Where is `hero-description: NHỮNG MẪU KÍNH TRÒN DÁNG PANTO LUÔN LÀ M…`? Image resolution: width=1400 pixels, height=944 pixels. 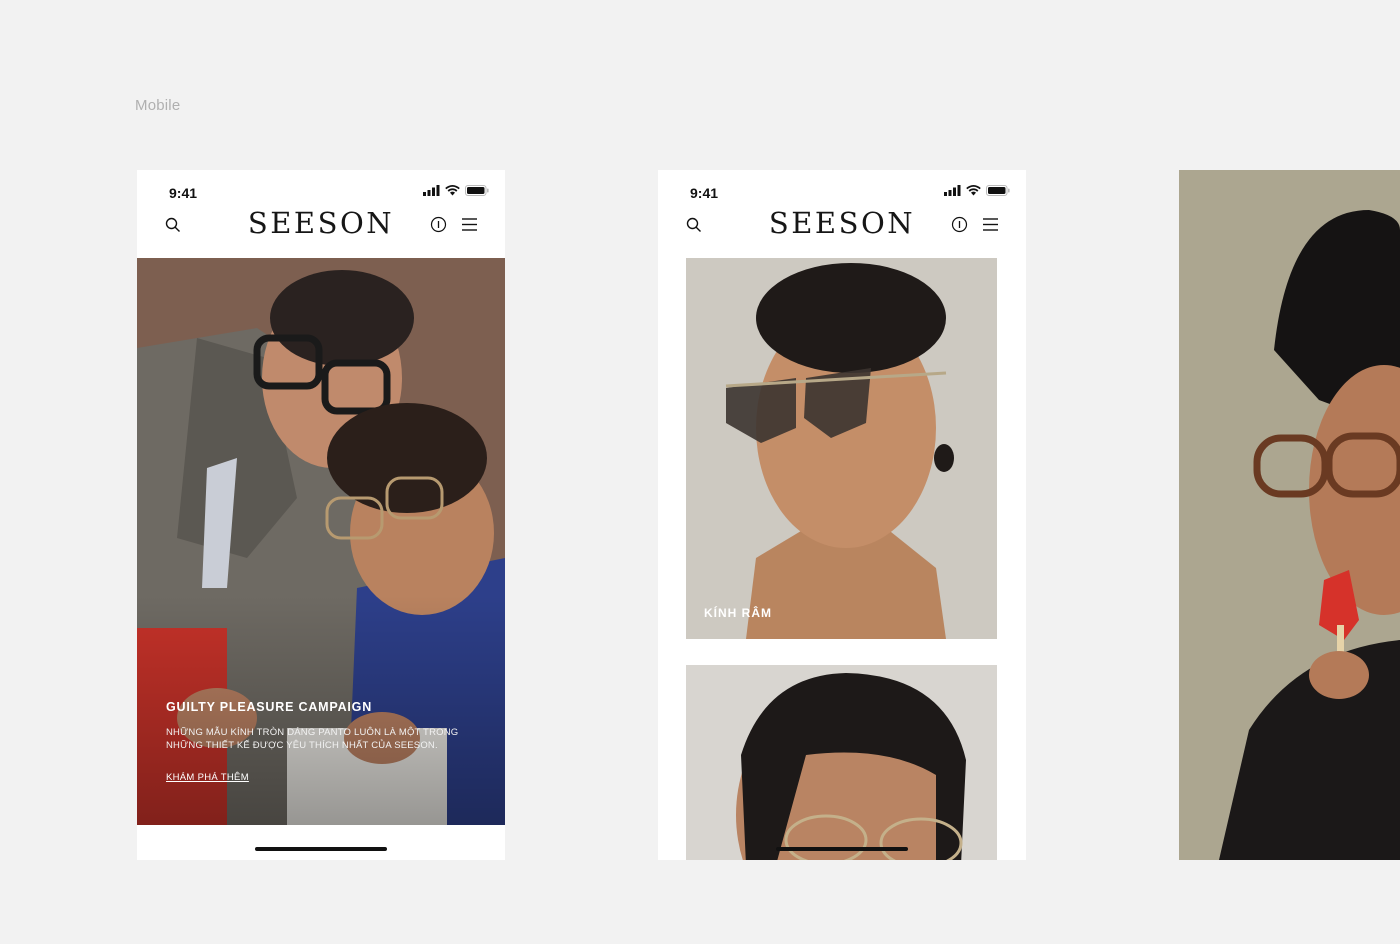
hero-description: NHỮNG MẪU KÍNH TRÒN DÁNG PANTO LUÔN LÀ M… is located at coordinates (312, 739).